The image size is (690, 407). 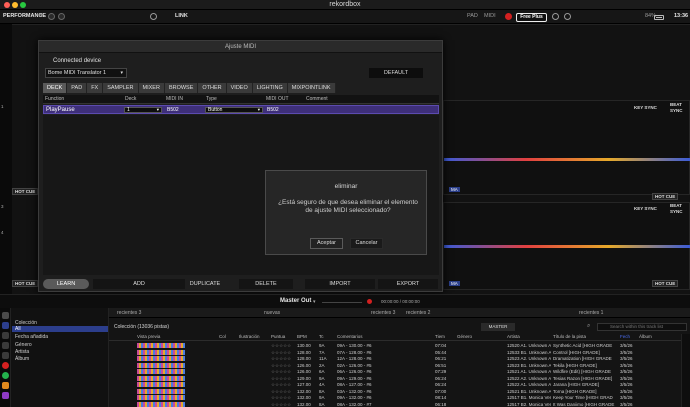 I want to click on import-button: IMPORT, so click(x=340, y=284).